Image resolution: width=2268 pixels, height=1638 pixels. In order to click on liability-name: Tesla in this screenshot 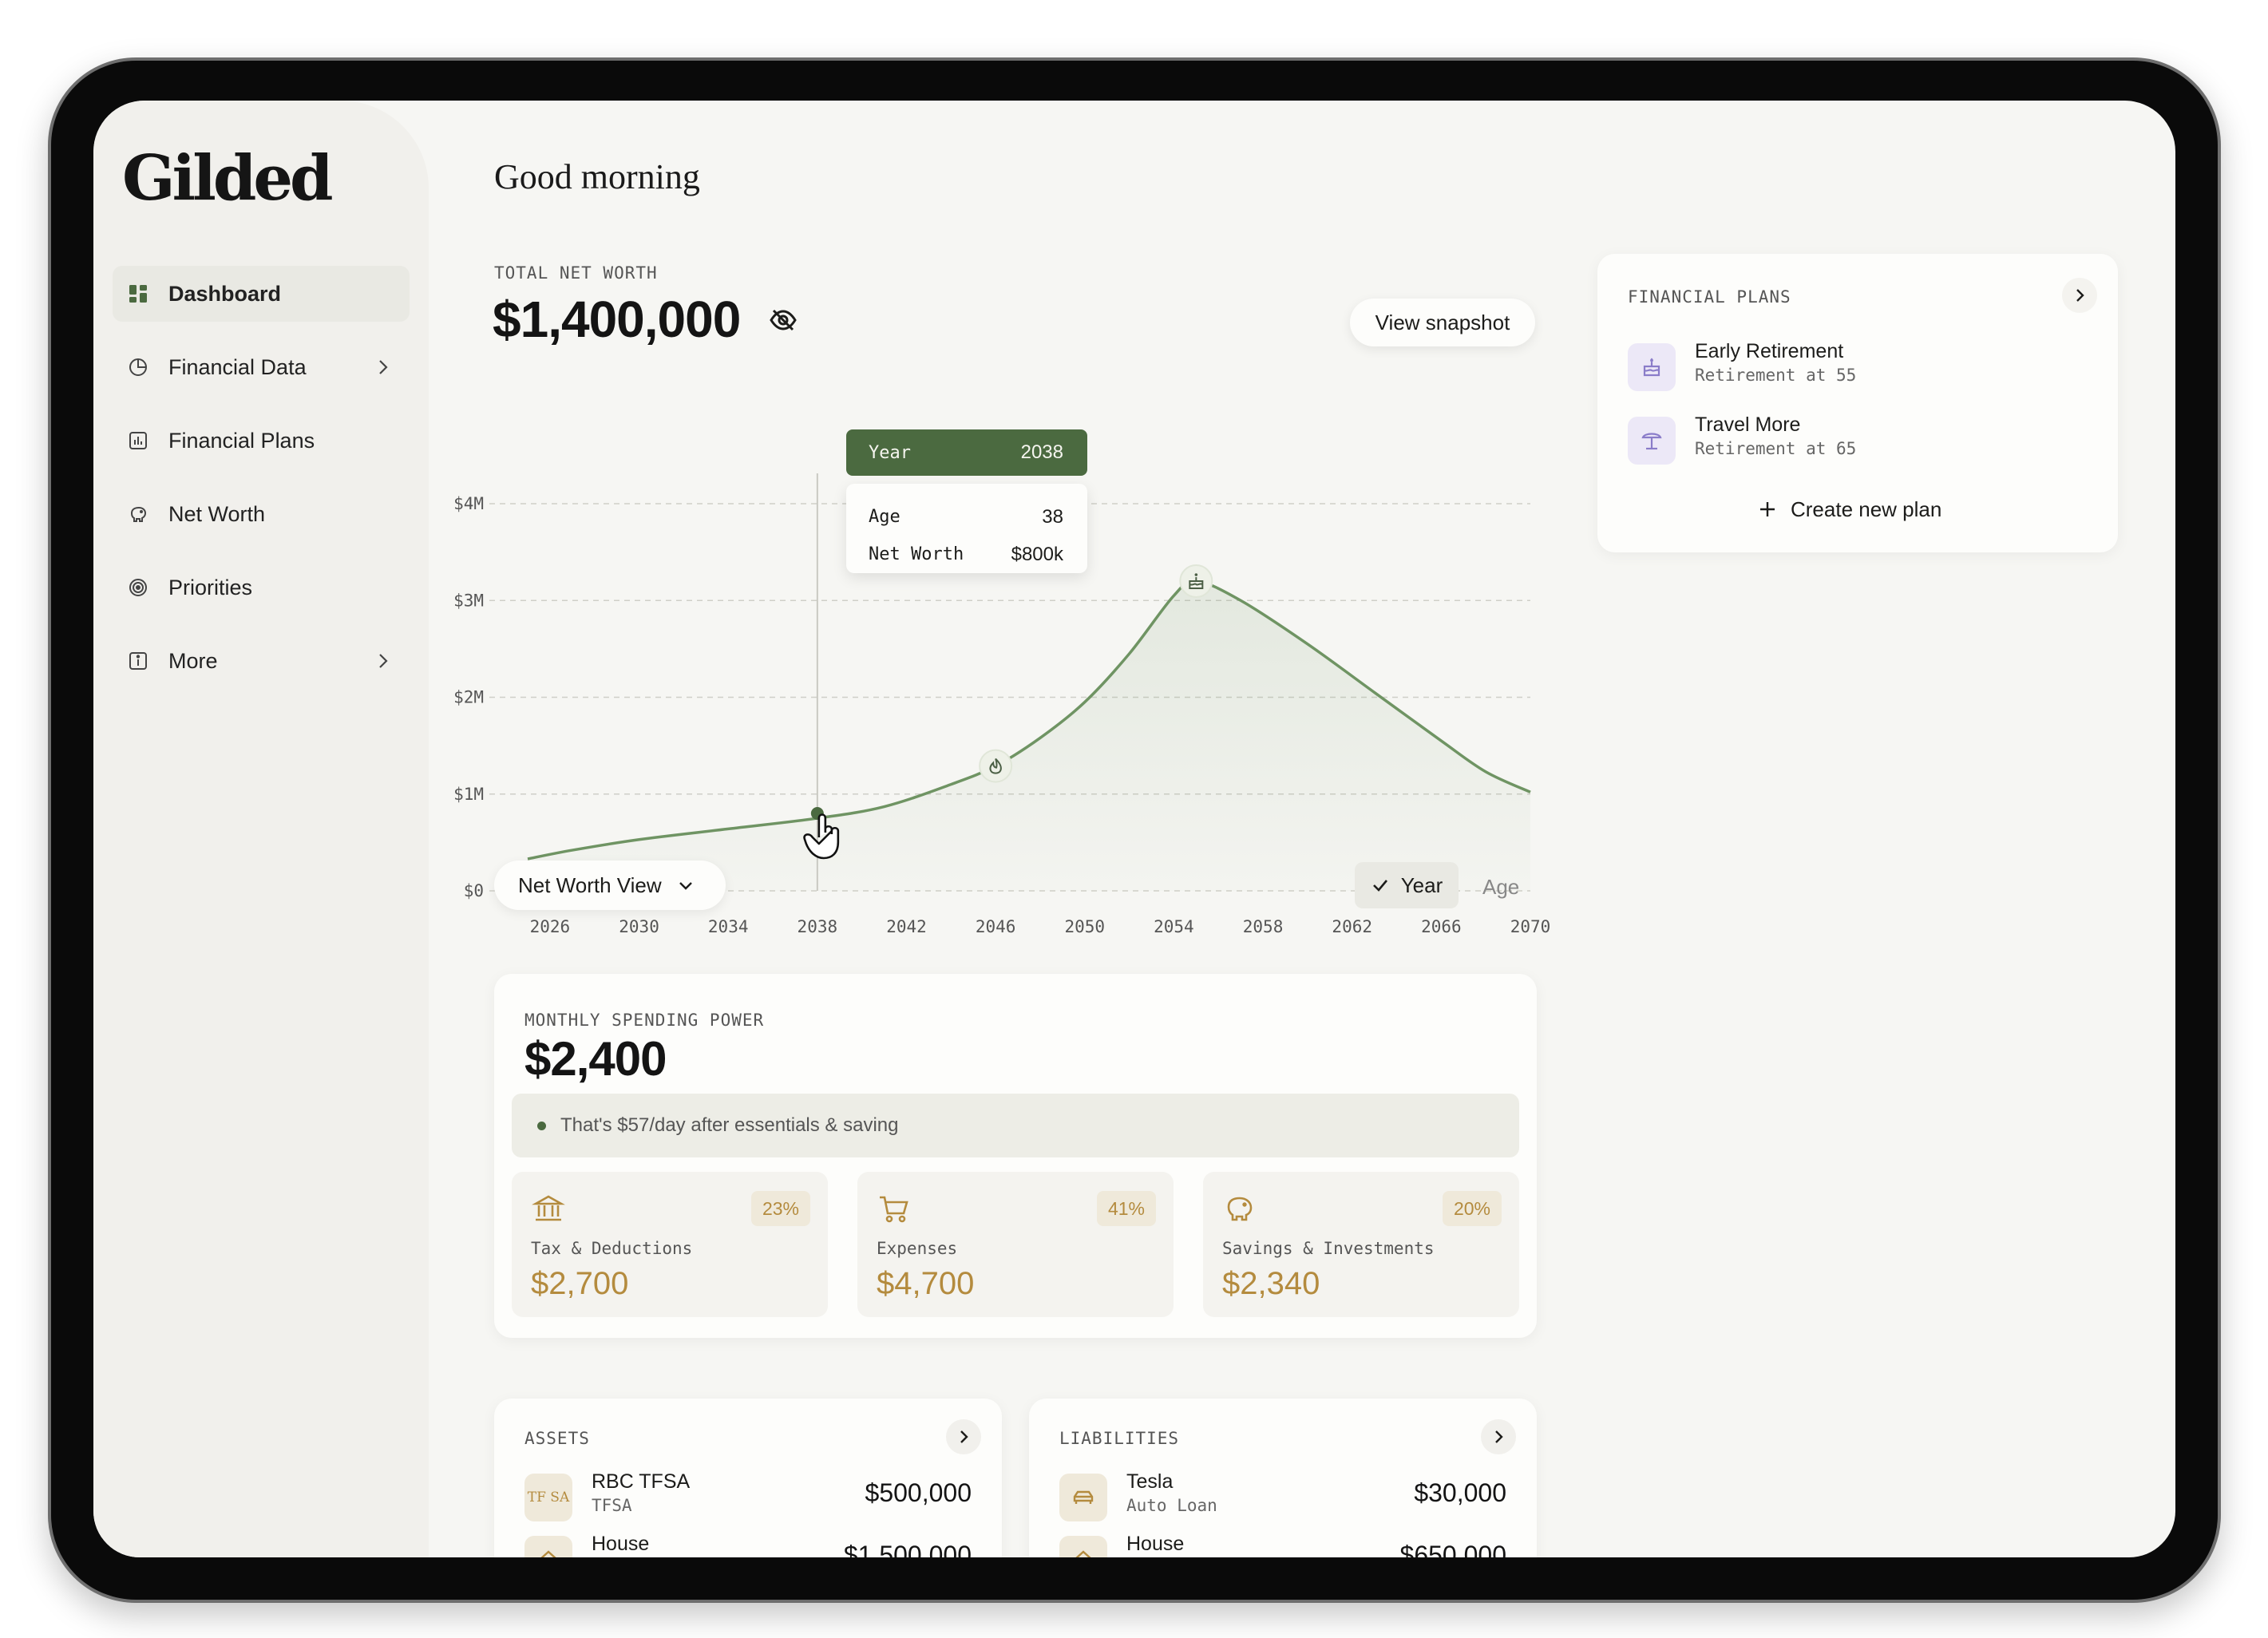, I will do `click(1150, 1481)`.